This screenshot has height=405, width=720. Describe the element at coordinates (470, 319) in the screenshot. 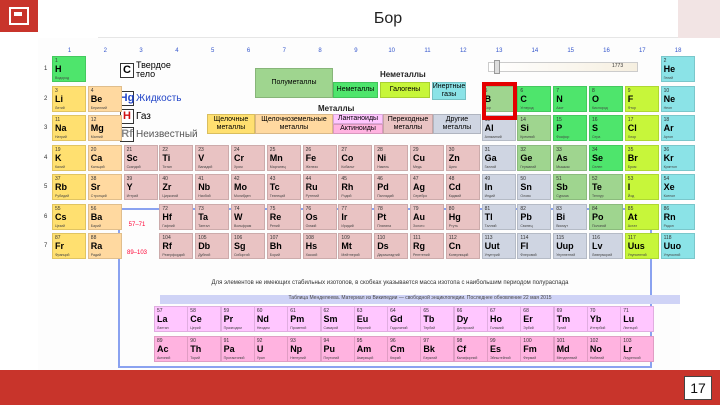

I see `element-cell-dy: 66 Dy Диспрозий` at that location.